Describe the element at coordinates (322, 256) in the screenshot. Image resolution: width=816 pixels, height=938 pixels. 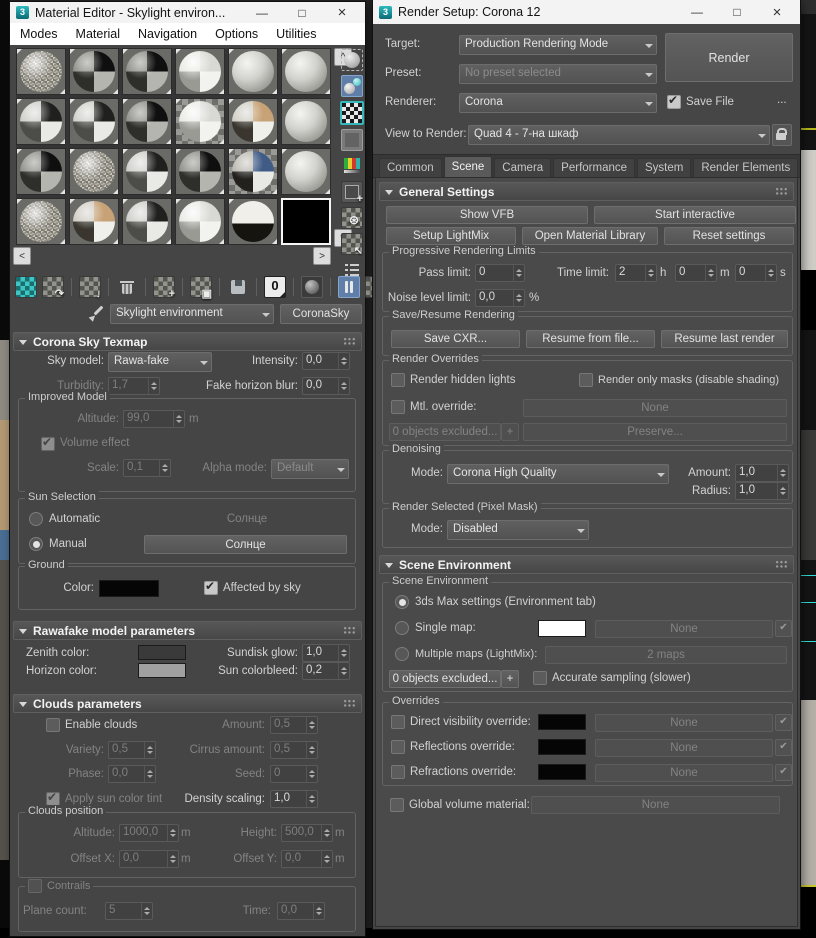
I see `scroll-right-button: >` at that location.